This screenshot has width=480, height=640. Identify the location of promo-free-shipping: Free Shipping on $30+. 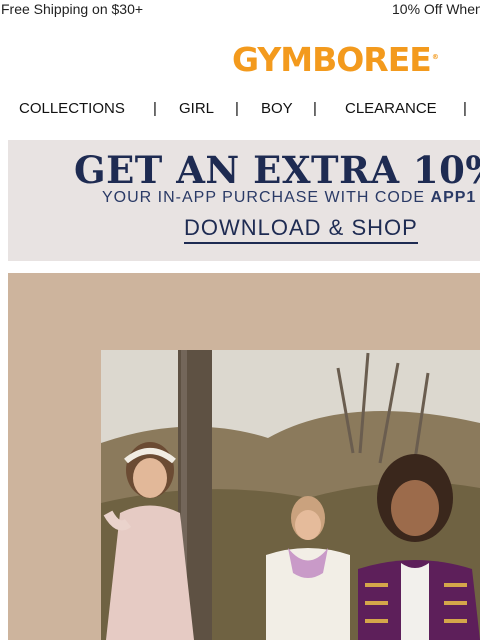
(72, 9).